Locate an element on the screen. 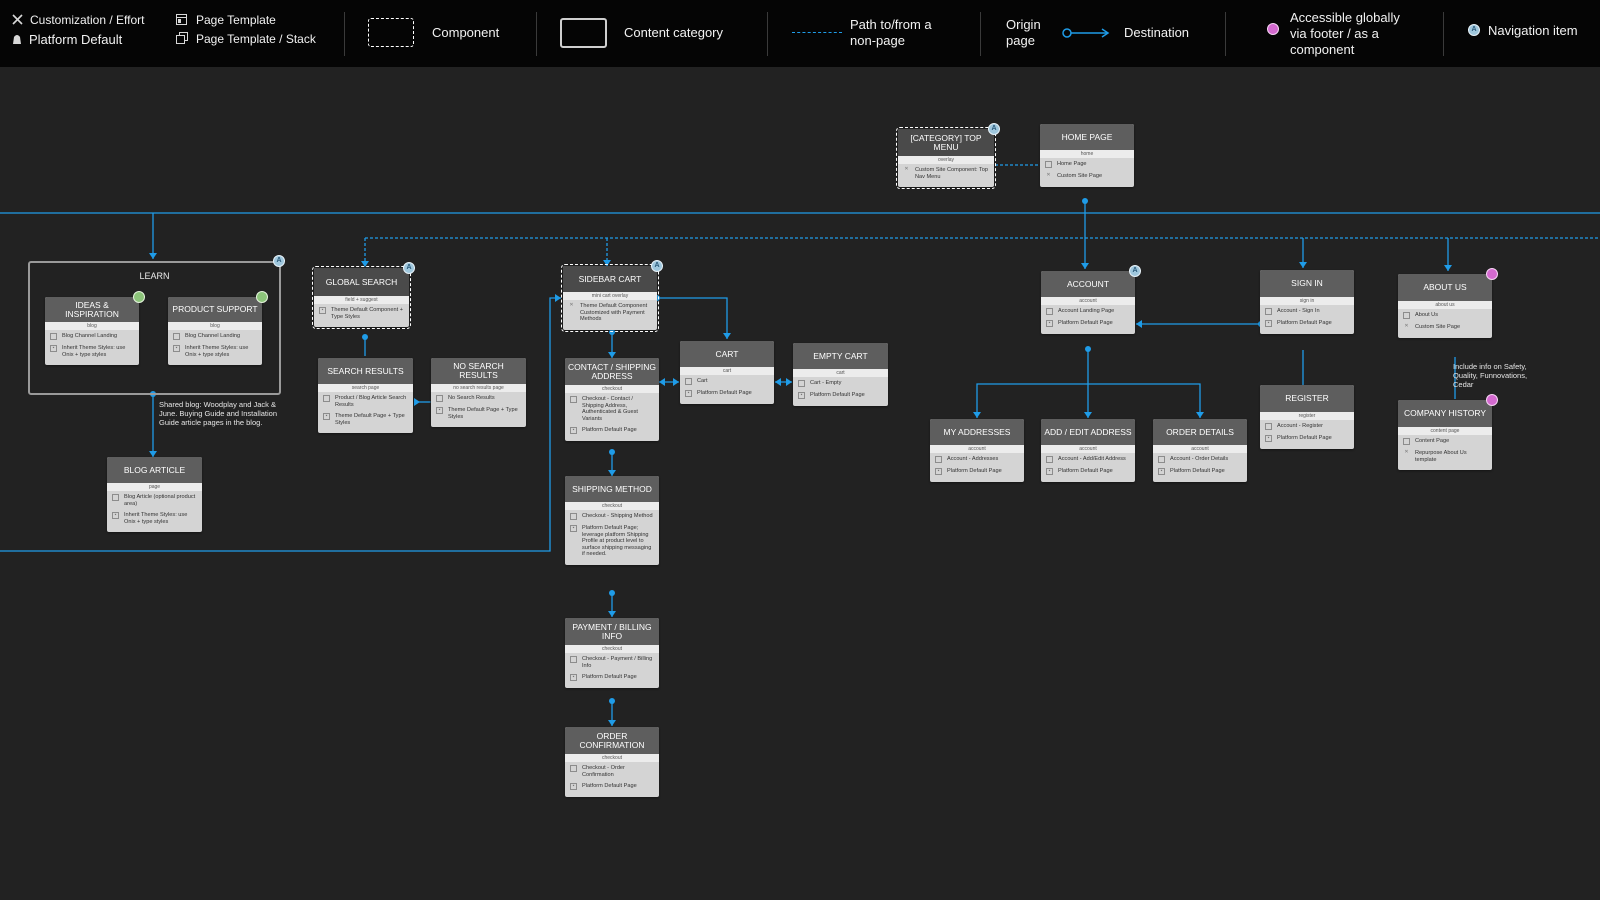  my-addresses-type: account is located at coordinates (977, 449).